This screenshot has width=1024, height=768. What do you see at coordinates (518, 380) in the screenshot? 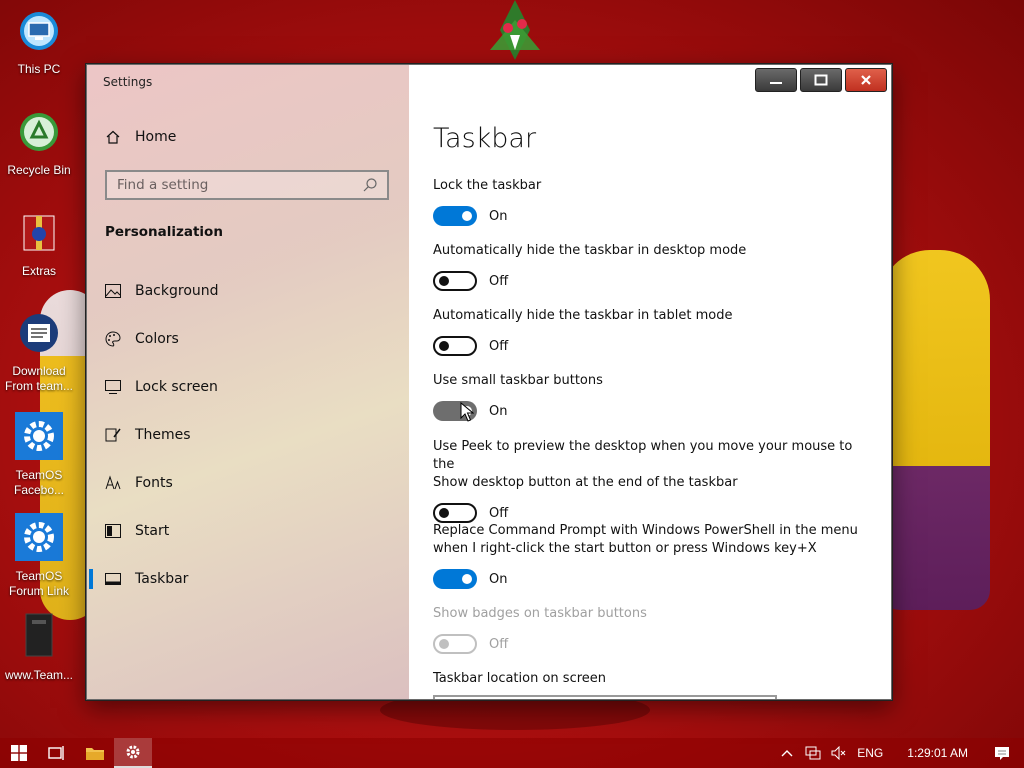
I see `setting-label: Use small taskbar buttons` at bounding box center [518, 380].